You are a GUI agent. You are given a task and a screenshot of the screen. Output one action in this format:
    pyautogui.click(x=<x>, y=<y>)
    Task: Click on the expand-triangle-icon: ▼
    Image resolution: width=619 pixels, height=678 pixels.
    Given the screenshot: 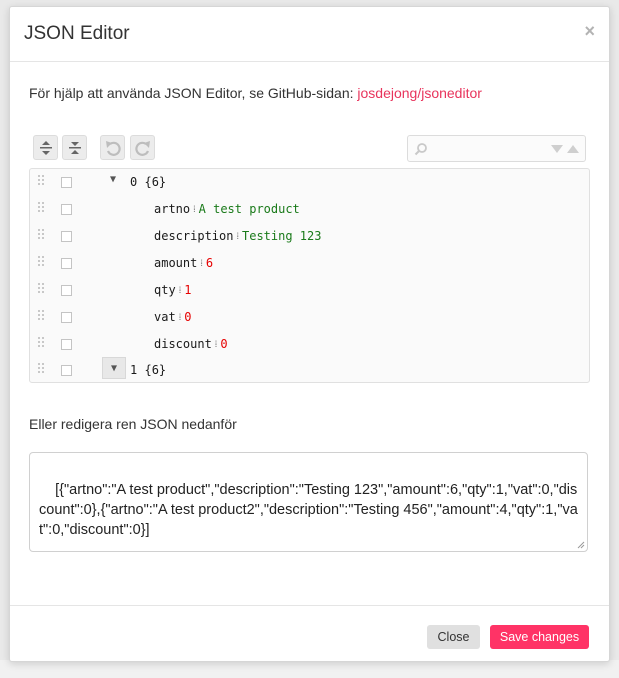 What is the action you would take?
    pyautogui.click(x=114, y=368)
    